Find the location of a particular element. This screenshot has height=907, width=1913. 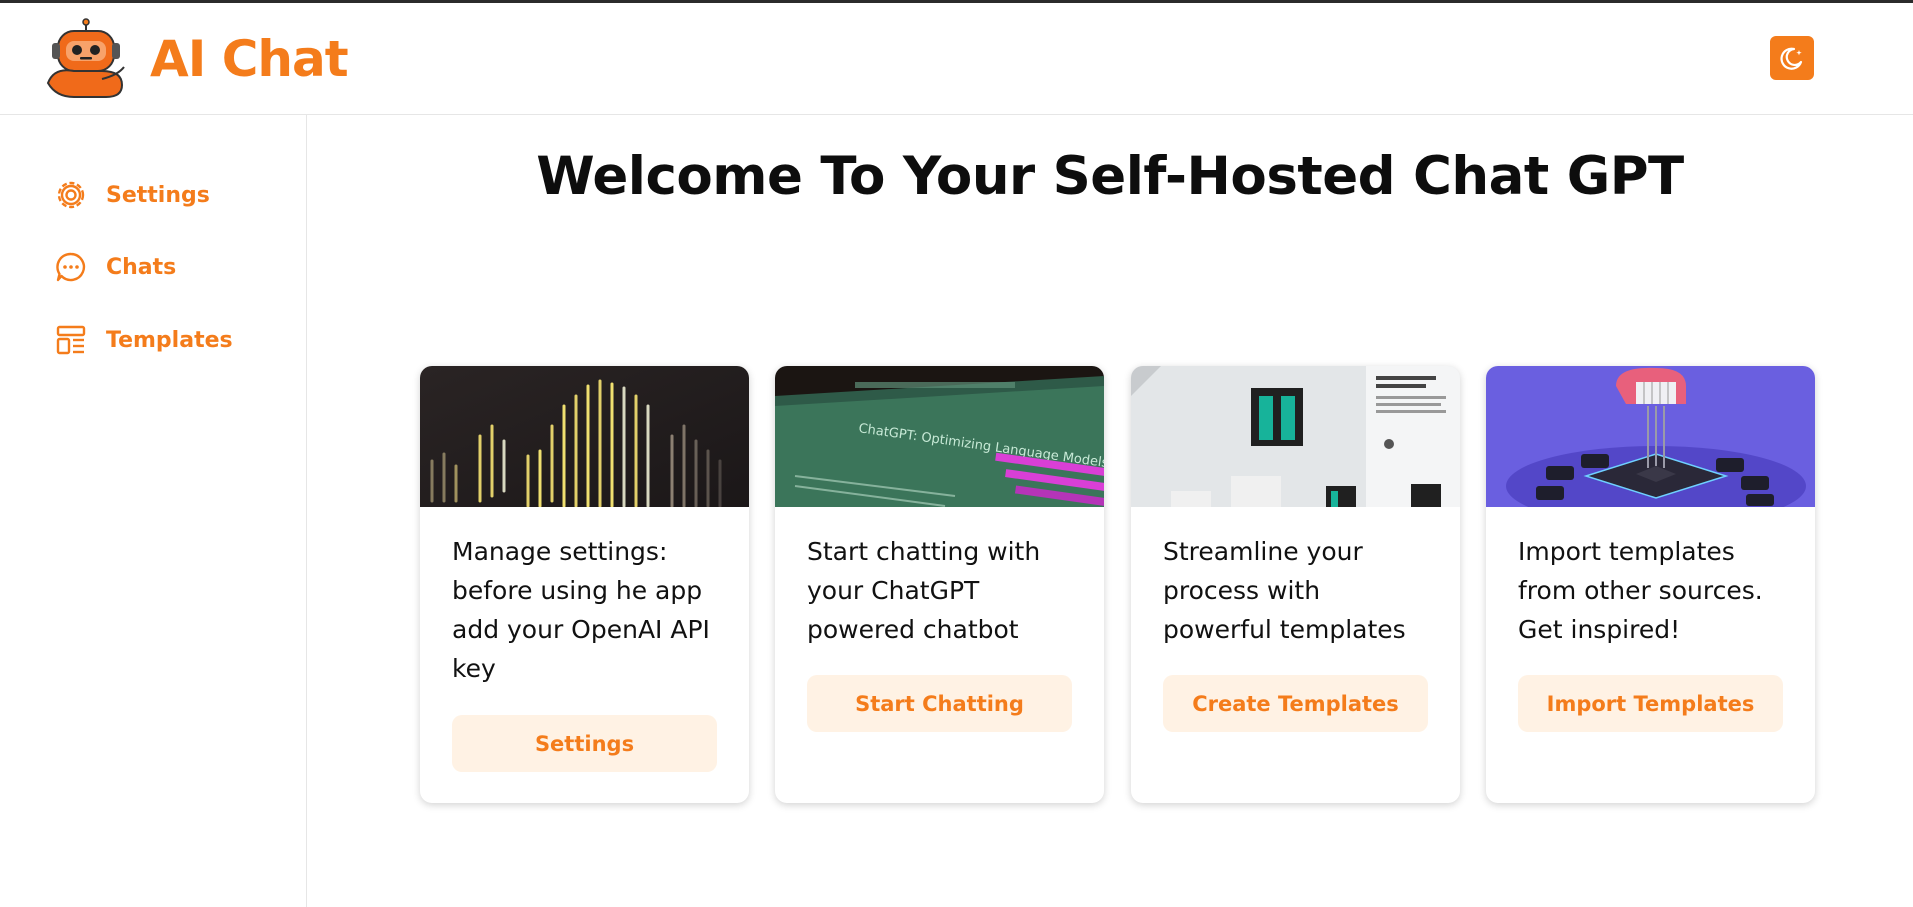

app-title: AI Chat is located at coordinates (249, 59).